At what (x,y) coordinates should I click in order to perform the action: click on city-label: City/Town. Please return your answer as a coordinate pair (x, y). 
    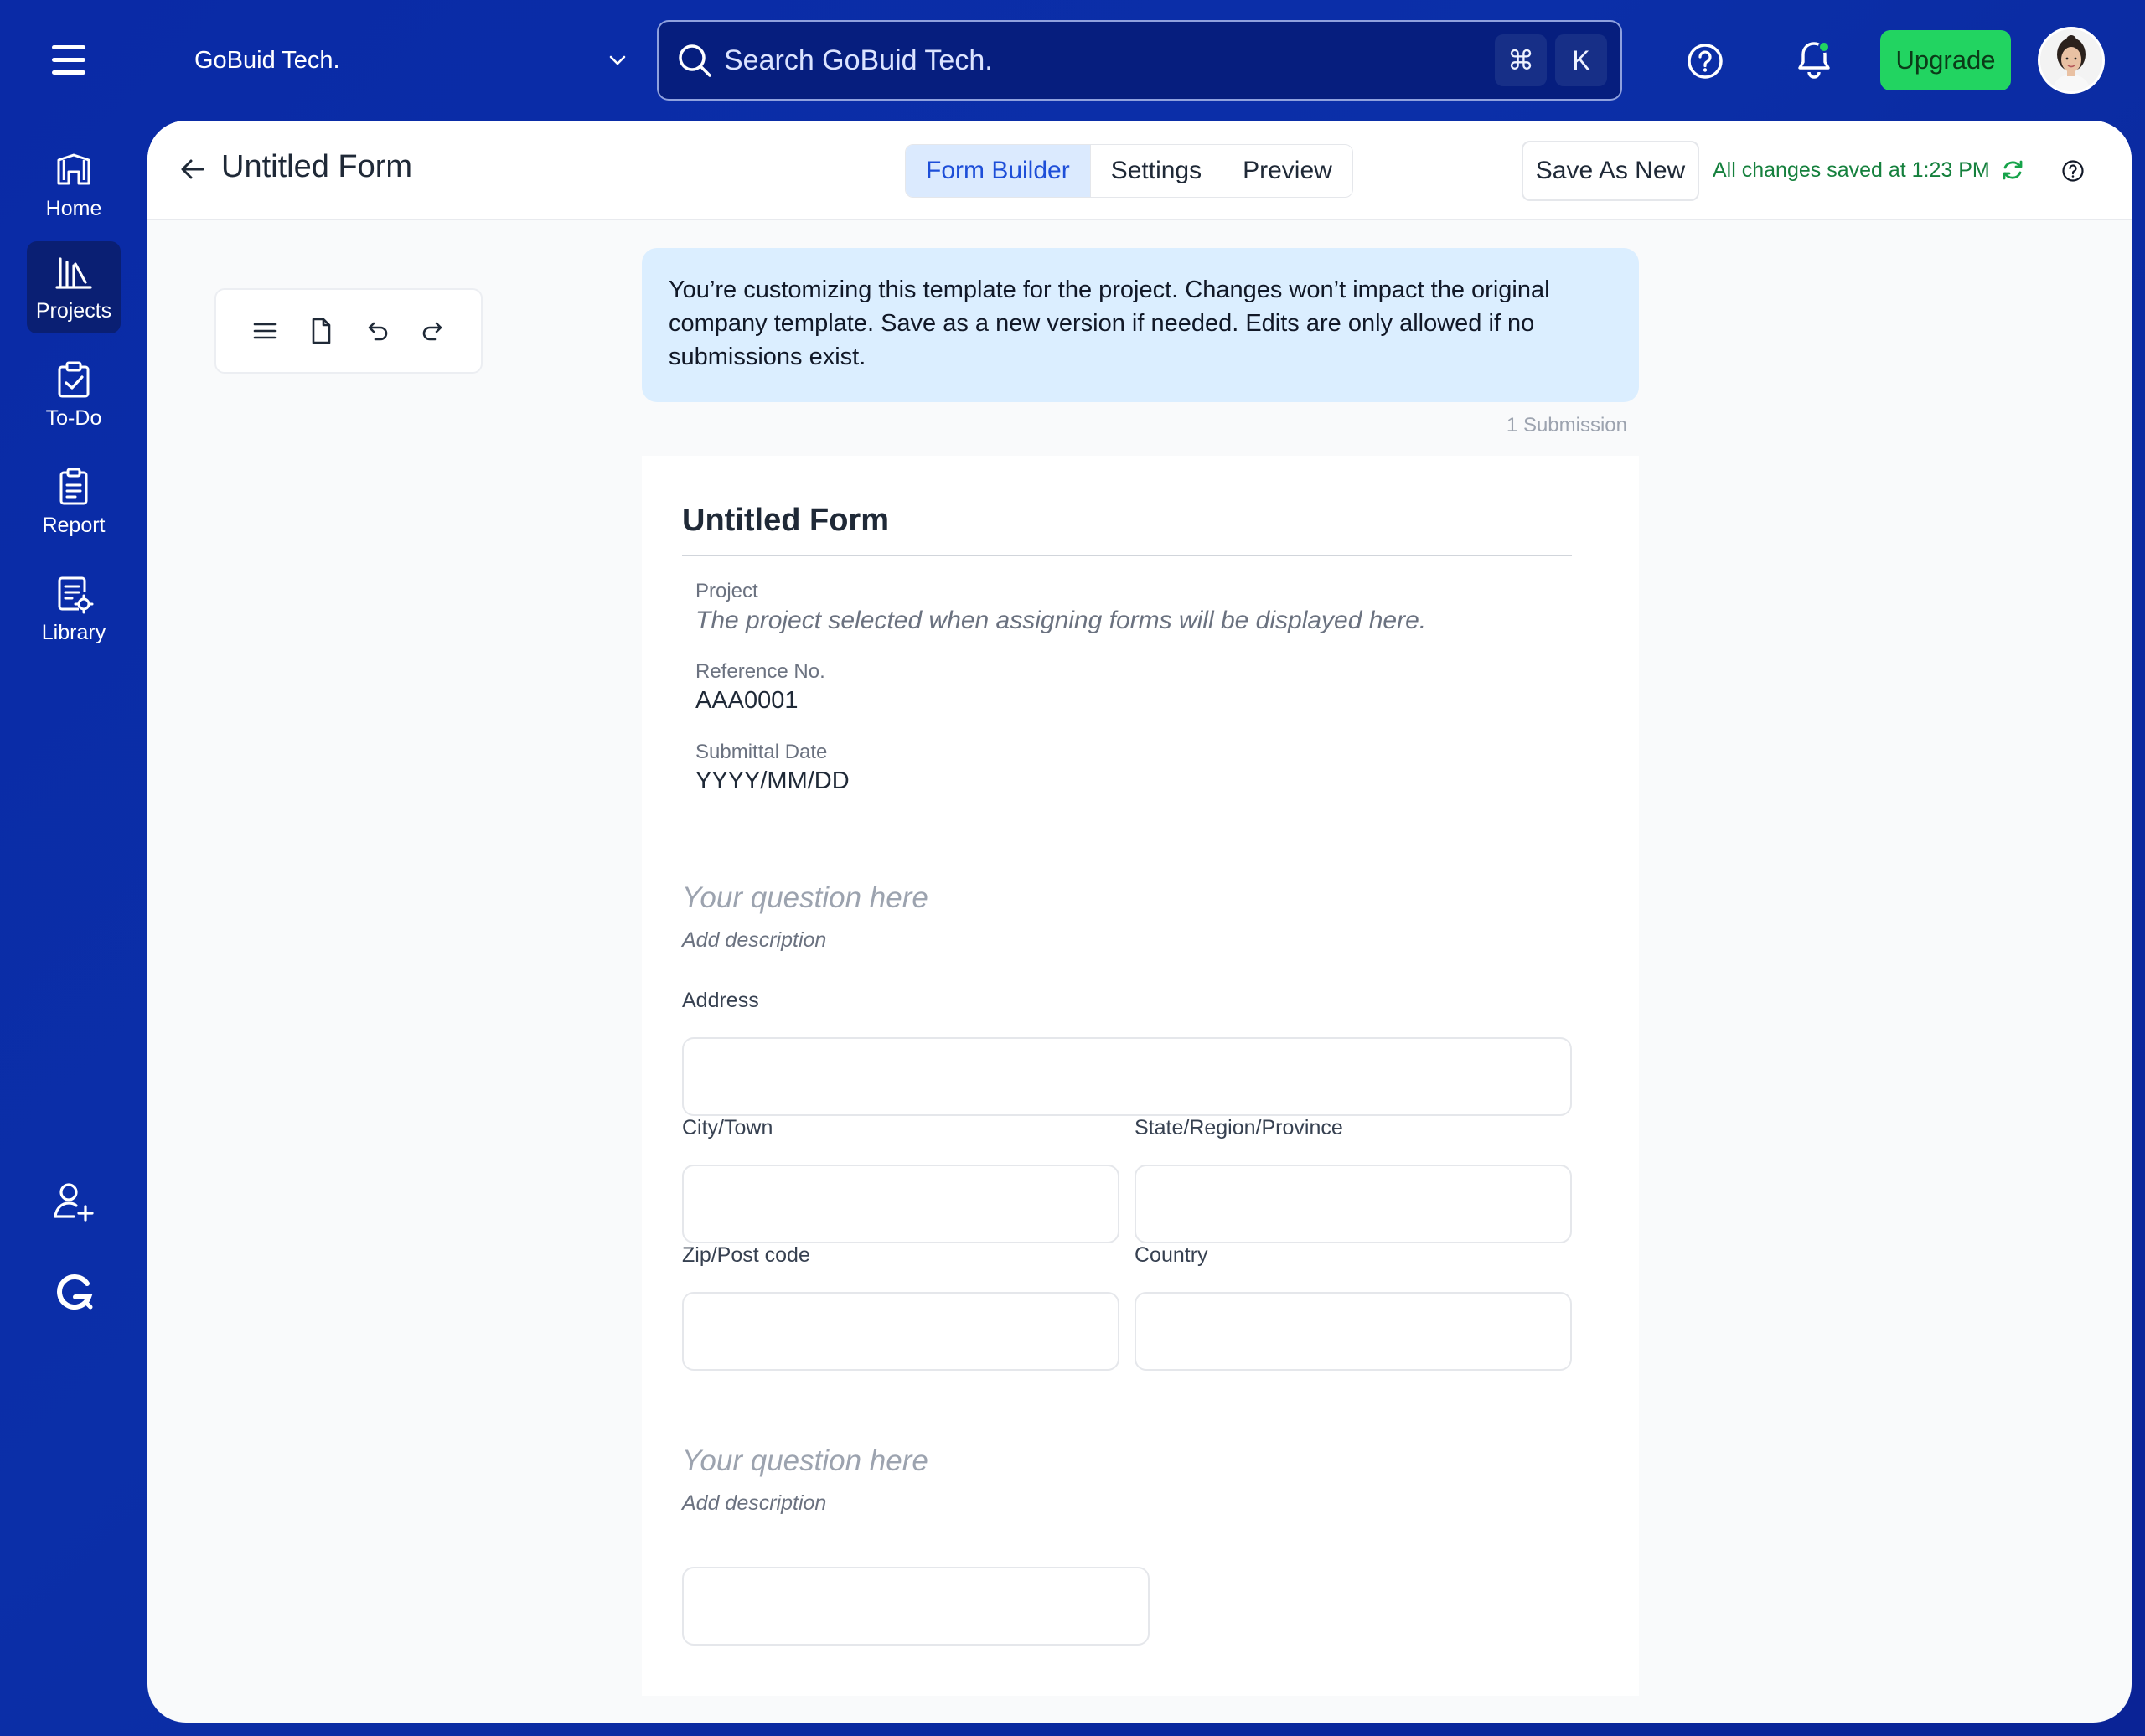
    Looking at the image, I should click on (727, 1127).